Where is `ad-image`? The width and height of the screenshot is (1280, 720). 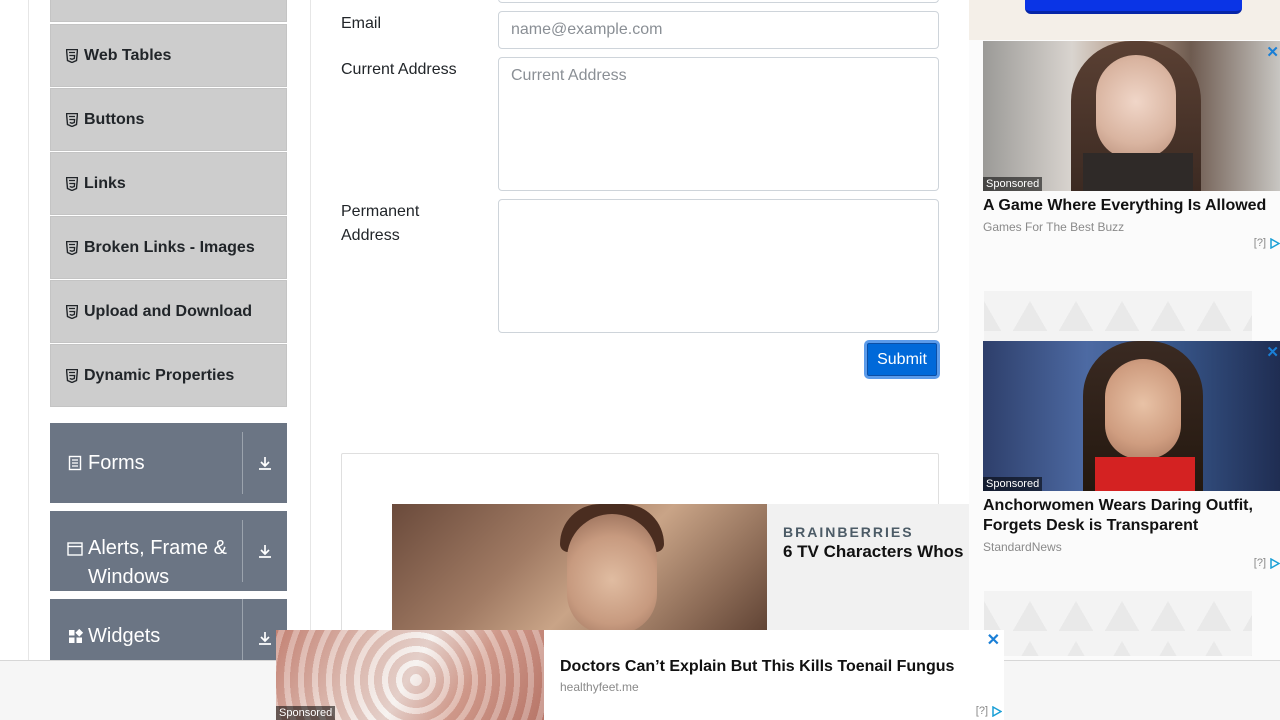 ad-image is located at coordinates (579, 574).